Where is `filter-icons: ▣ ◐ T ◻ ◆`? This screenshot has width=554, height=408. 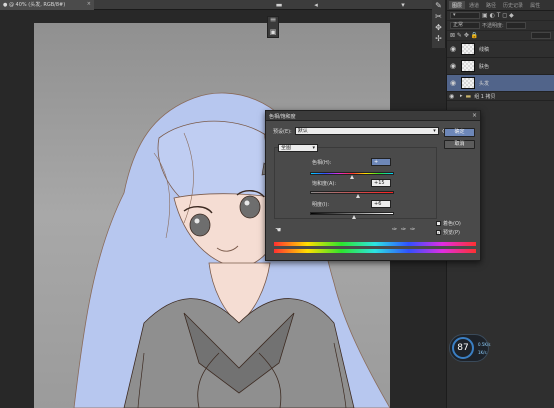
filter-icons: ▣ ◐ T ◻ ◆ is located at coordinates (498, 15).